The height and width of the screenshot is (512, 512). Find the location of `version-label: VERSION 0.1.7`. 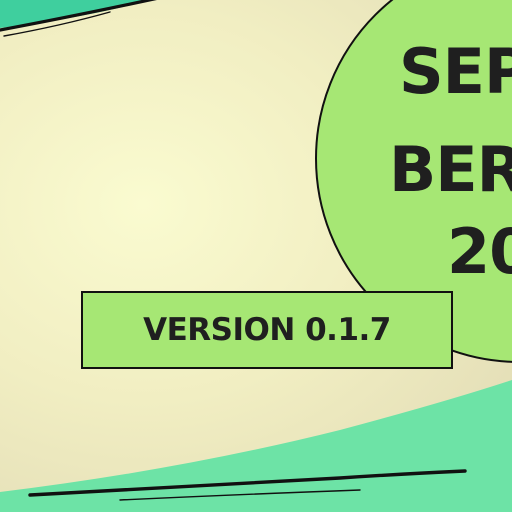

version-label: VERSION 0.1.7 is located at coordinates (267, 330).